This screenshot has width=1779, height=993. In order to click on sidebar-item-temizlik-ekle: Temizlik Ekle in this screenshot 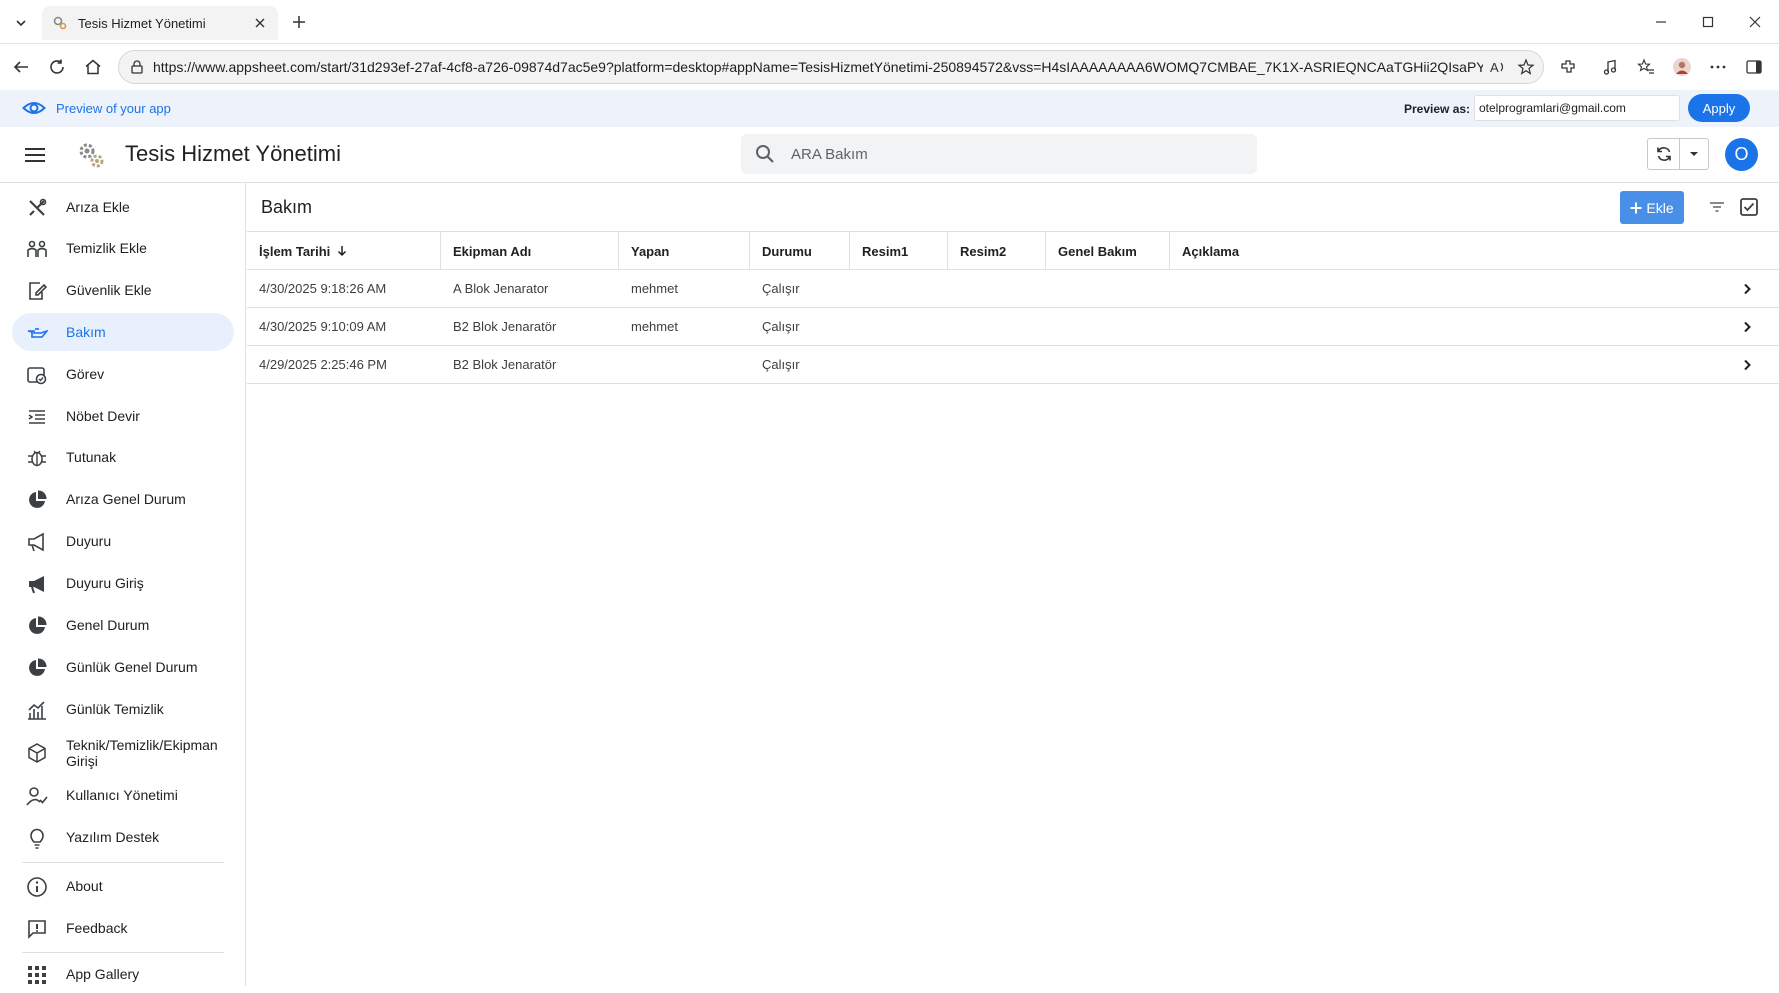, I will do `click(123, 248)`.